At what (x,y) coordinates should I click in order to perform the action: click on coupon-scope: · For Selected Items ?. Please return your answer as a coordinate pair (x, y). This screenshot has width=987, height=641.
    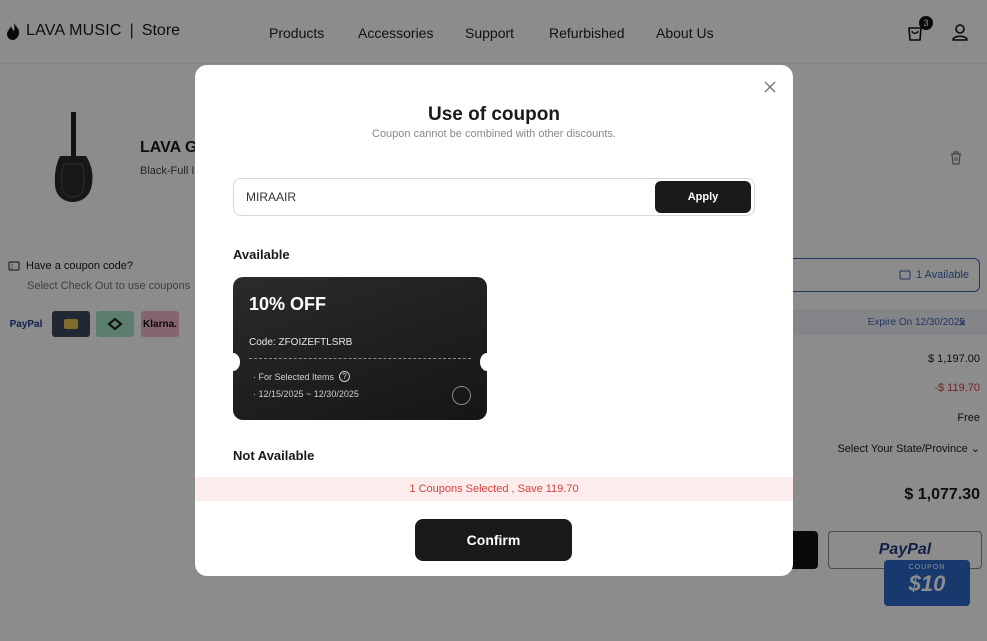
    Looking at the image, I should click on (302, 376).